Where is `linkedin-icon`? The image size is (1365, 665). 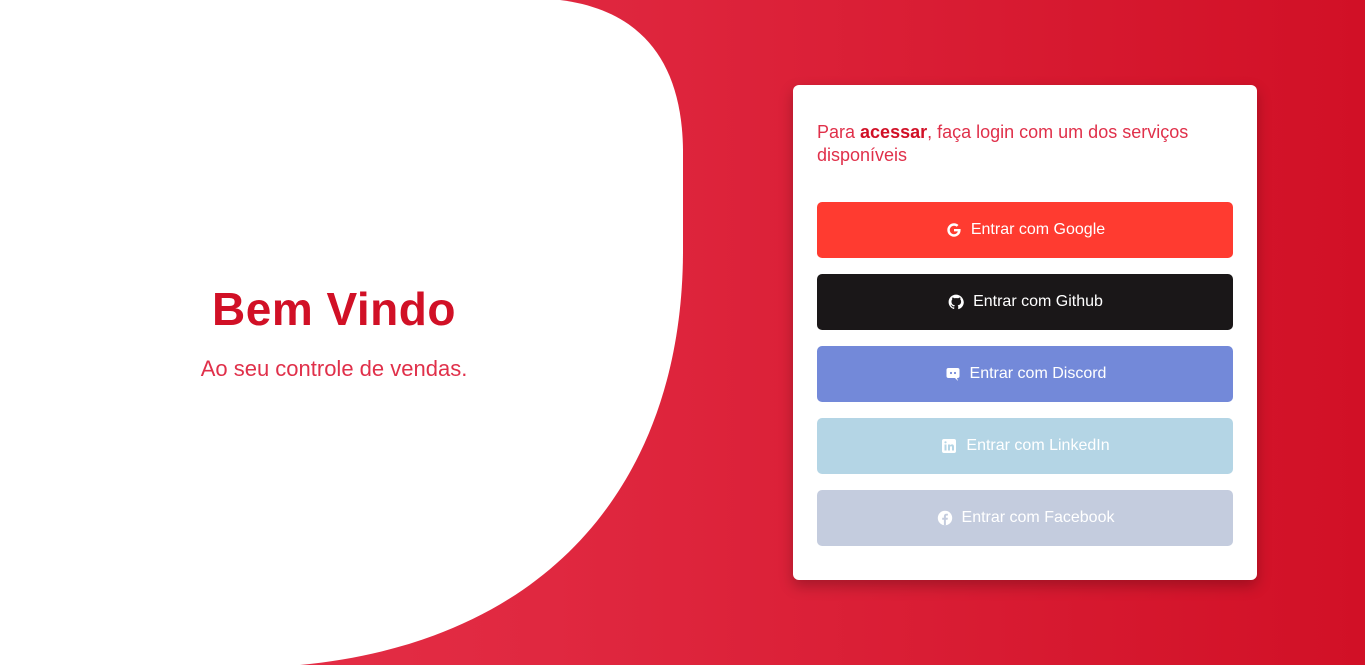 linkedin-icon is located at coordinates (949, 446).